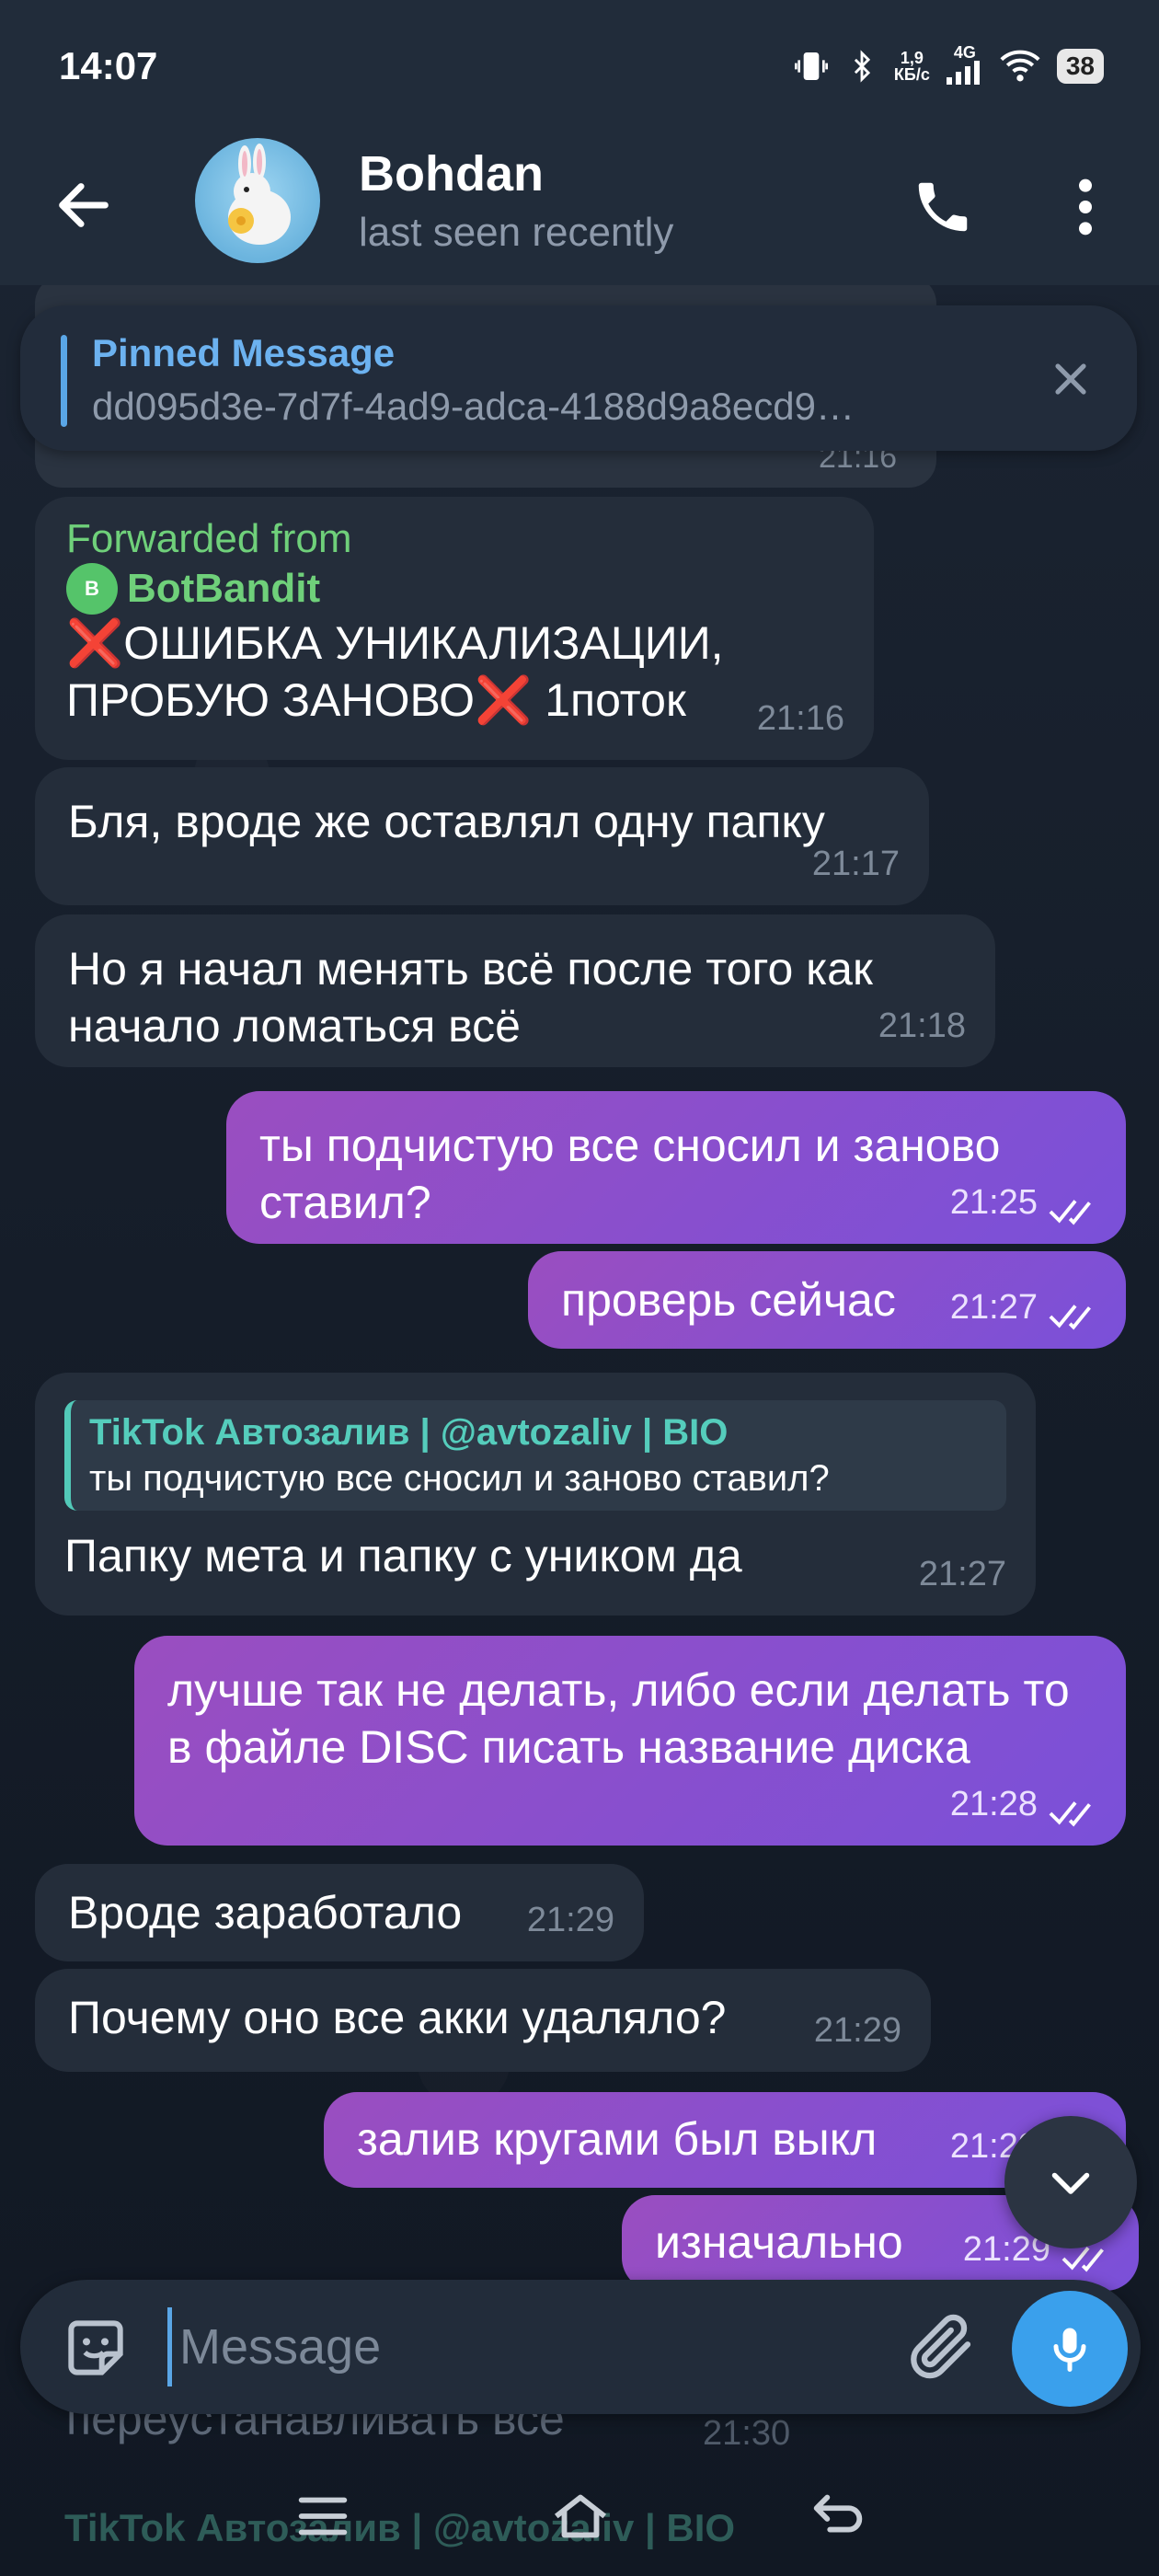  I want to click on contact-status: last seen recently, so click(516, 232).